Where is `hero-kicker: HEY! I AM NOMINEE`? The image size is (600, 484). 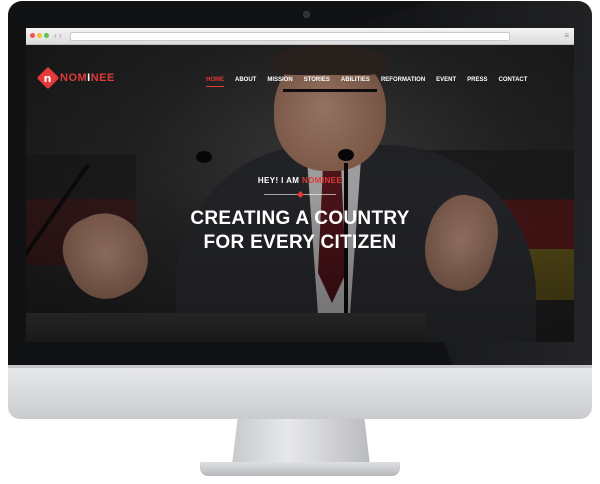 hero-kicker: HEY! I AM NOMINEE is located at coordinates (300, 180).